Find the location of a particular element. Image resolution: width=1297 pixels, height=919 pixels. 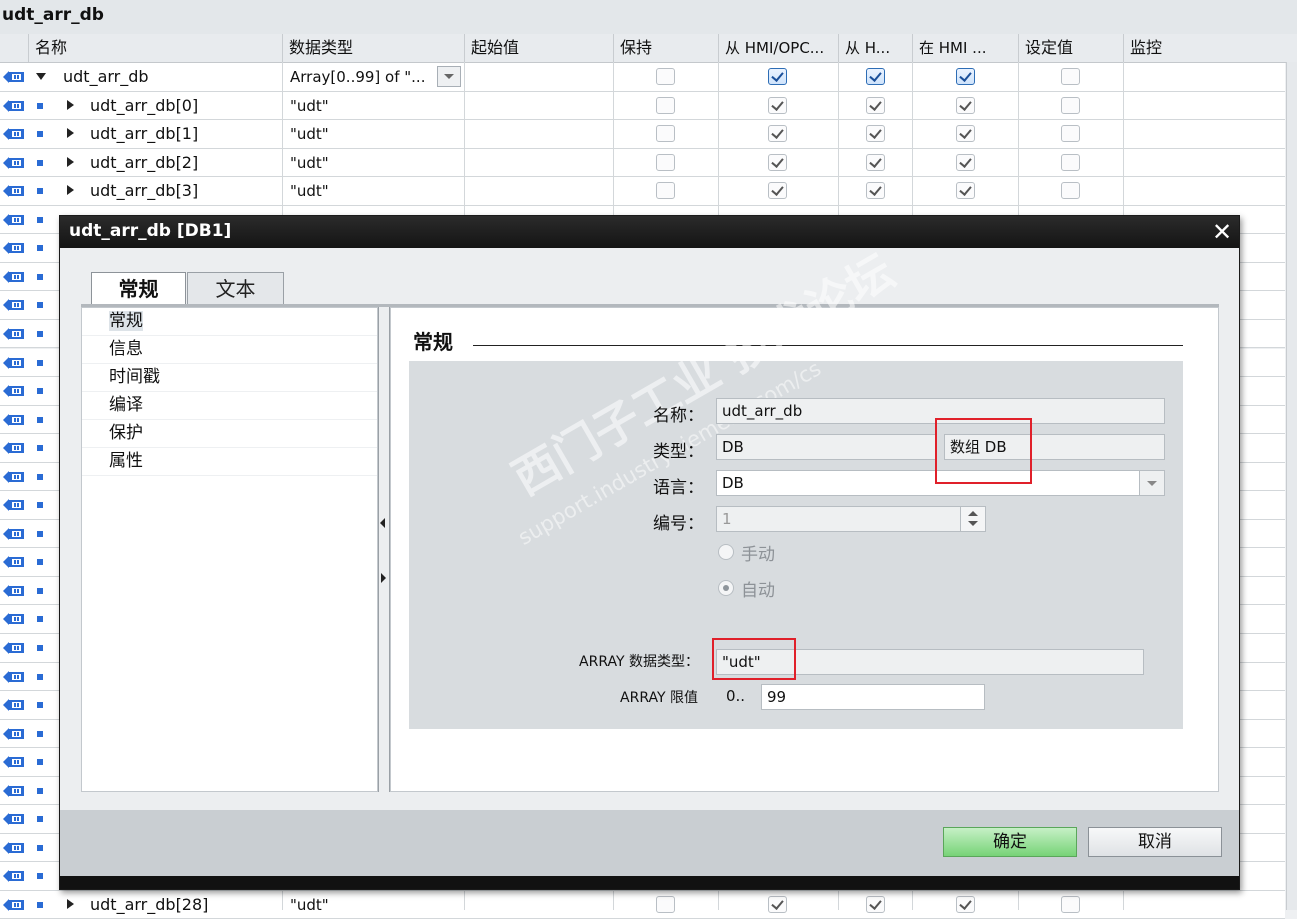

collapse-left-icon is located at coordinates (382, 523).